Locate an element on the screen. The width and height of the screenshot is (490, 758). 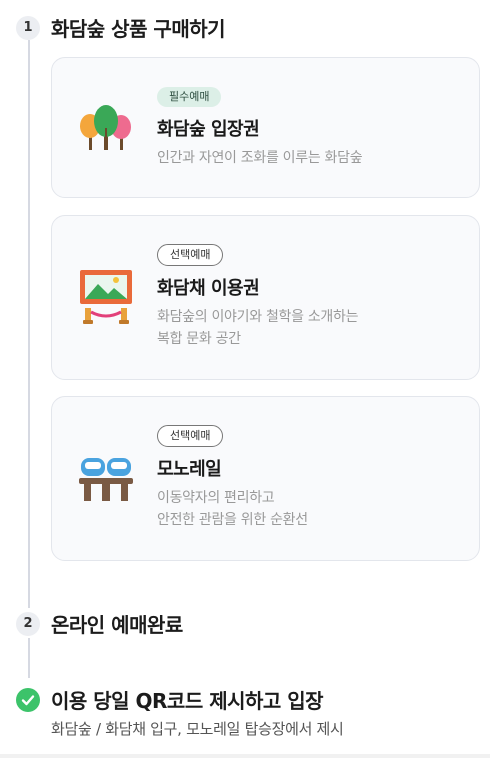
card-description: 이동약자의 편리하고 안전한 관람을 위한 순환선 is located at coordinates (232, 509).